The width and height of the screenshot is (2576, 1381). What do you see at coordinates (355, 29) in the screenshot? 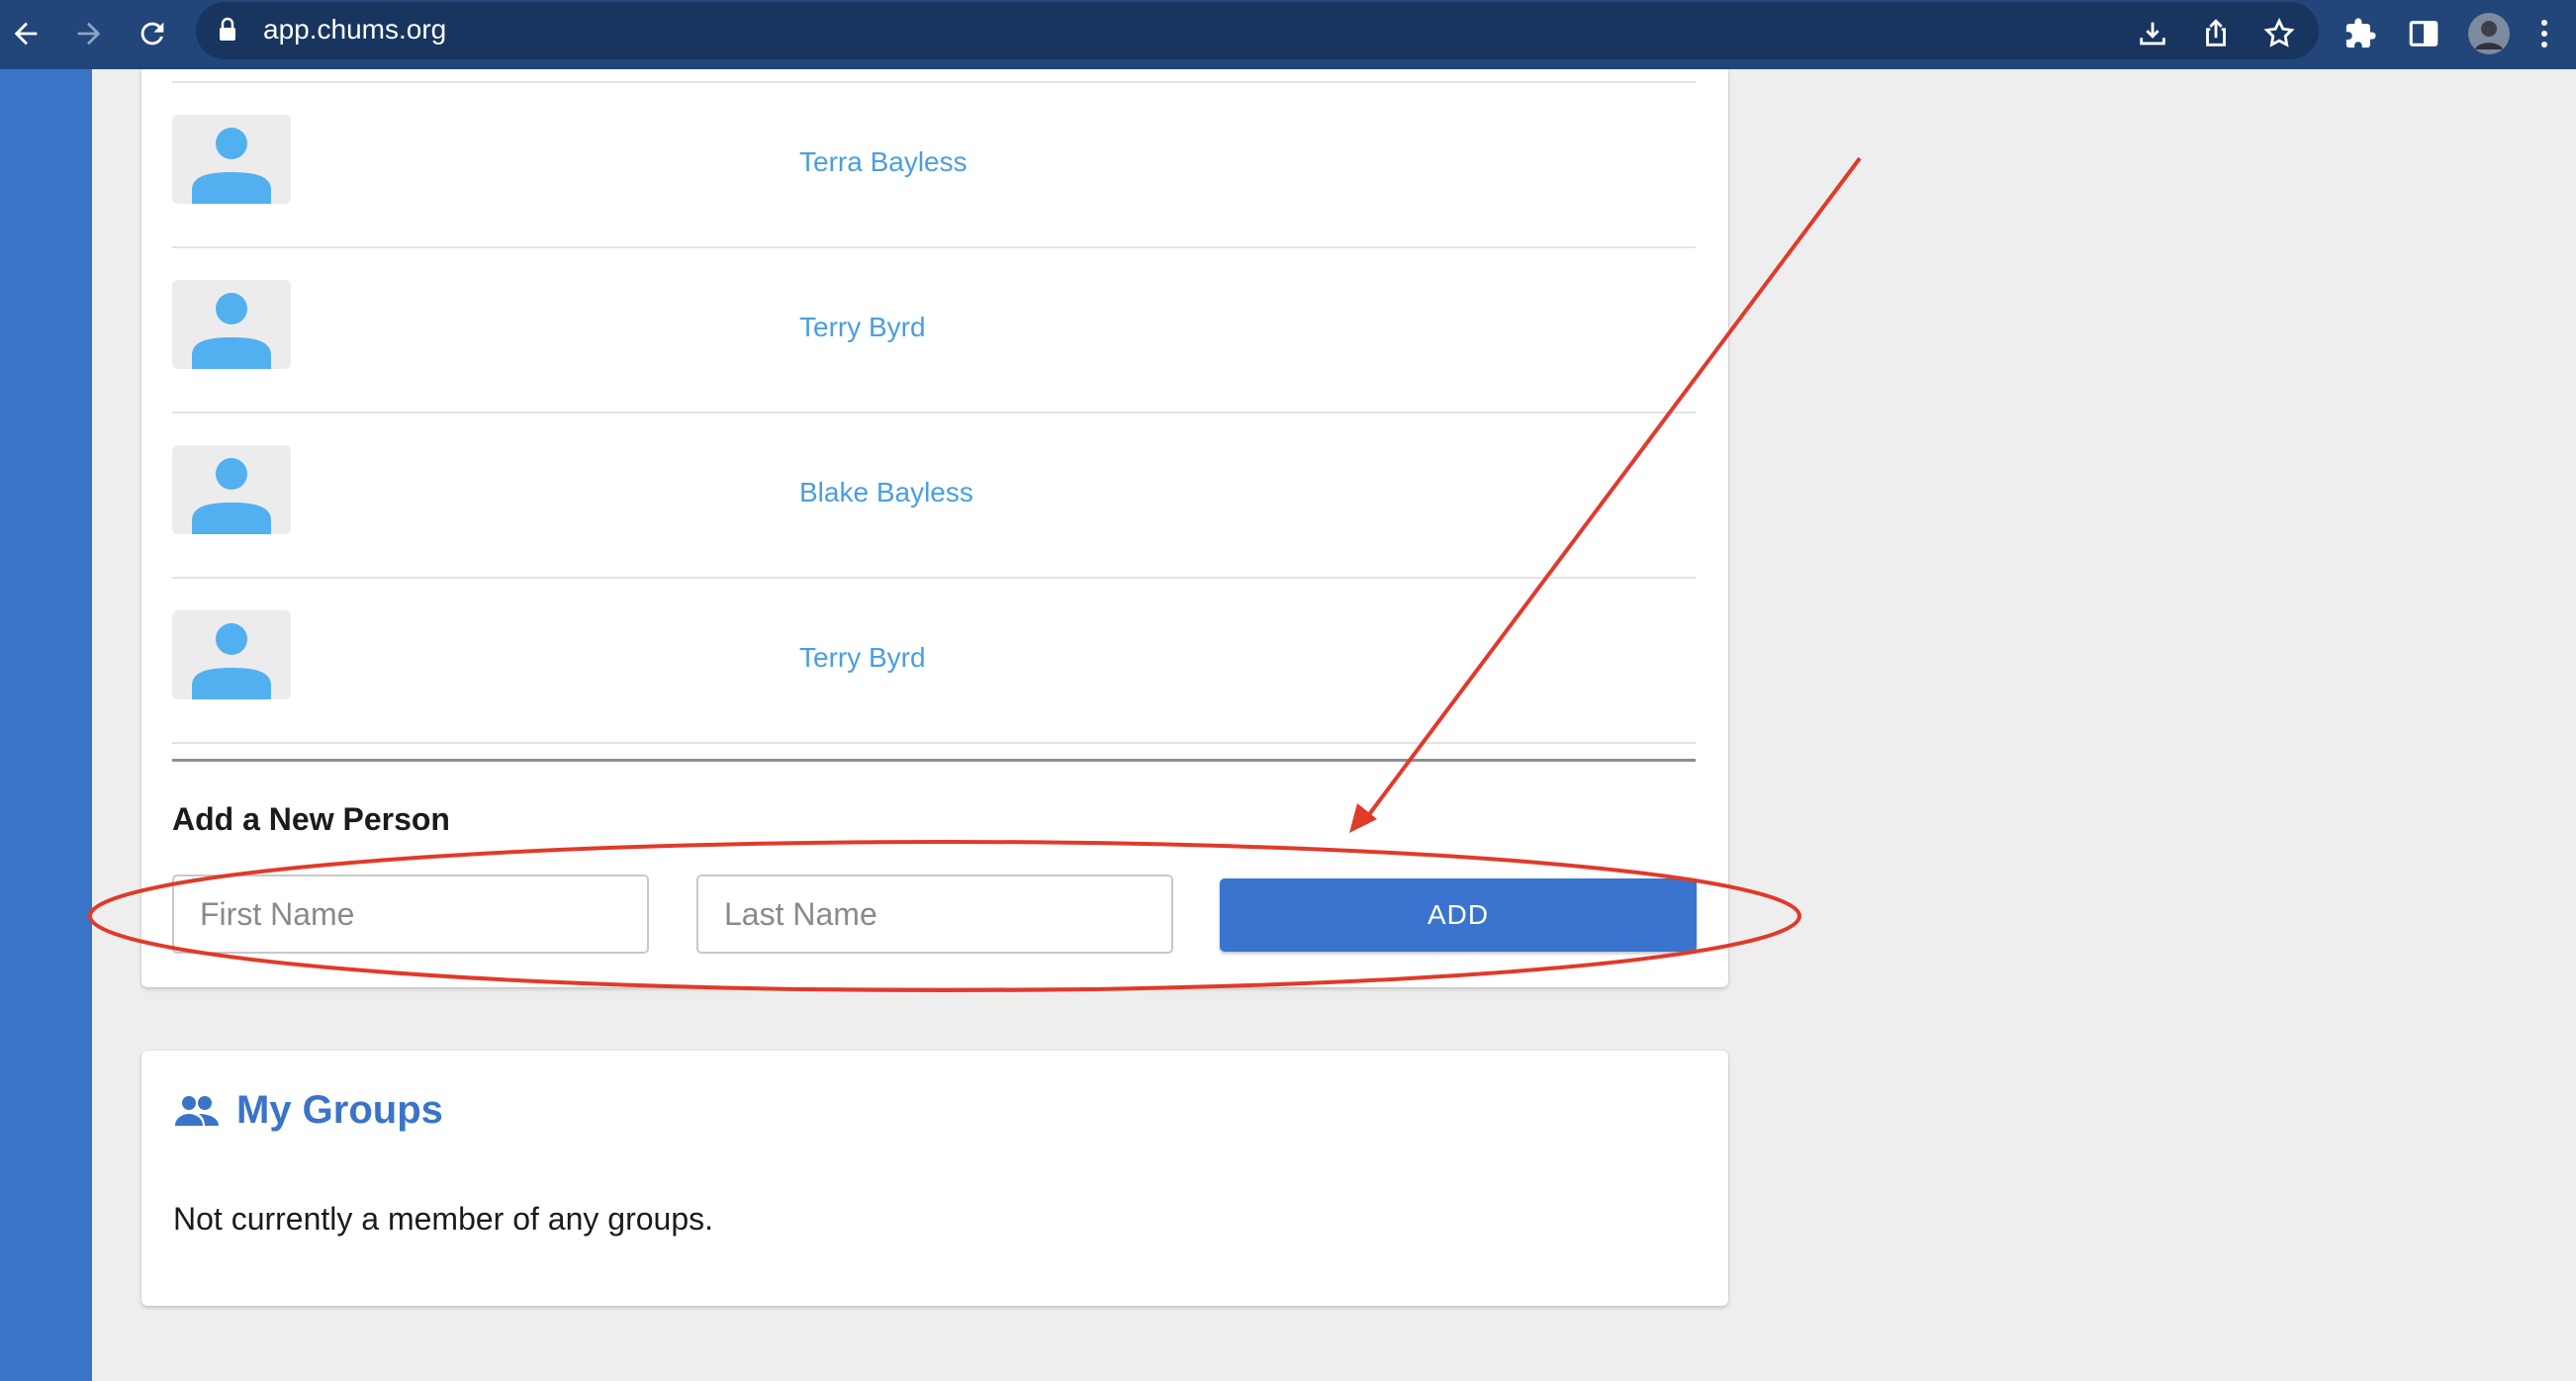
I see `url-text: app.chums.org` at bounding box center [355, 29].